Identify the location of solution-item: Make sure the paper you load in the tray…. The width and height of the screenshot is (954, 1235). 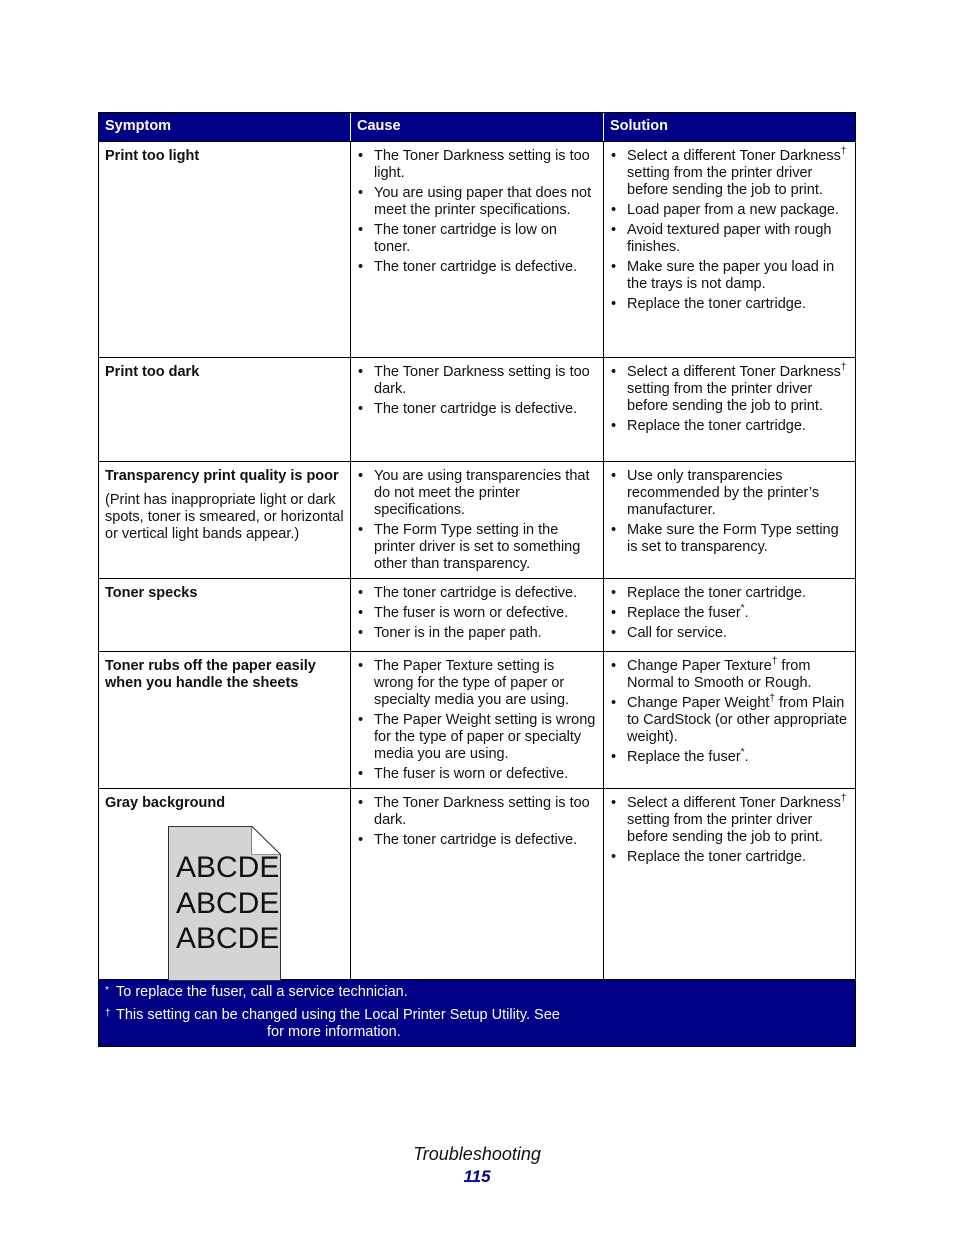
(729, 276).